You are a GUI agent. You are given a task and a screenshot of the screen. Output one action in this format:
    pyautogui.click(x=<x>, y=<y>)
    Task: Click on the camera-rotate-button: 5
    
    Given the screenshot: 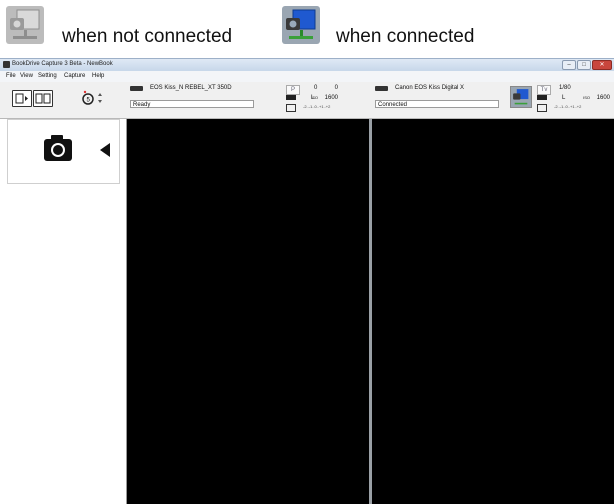 What is the action you would take?
    pyautogui.click(x=93, y=98)
    